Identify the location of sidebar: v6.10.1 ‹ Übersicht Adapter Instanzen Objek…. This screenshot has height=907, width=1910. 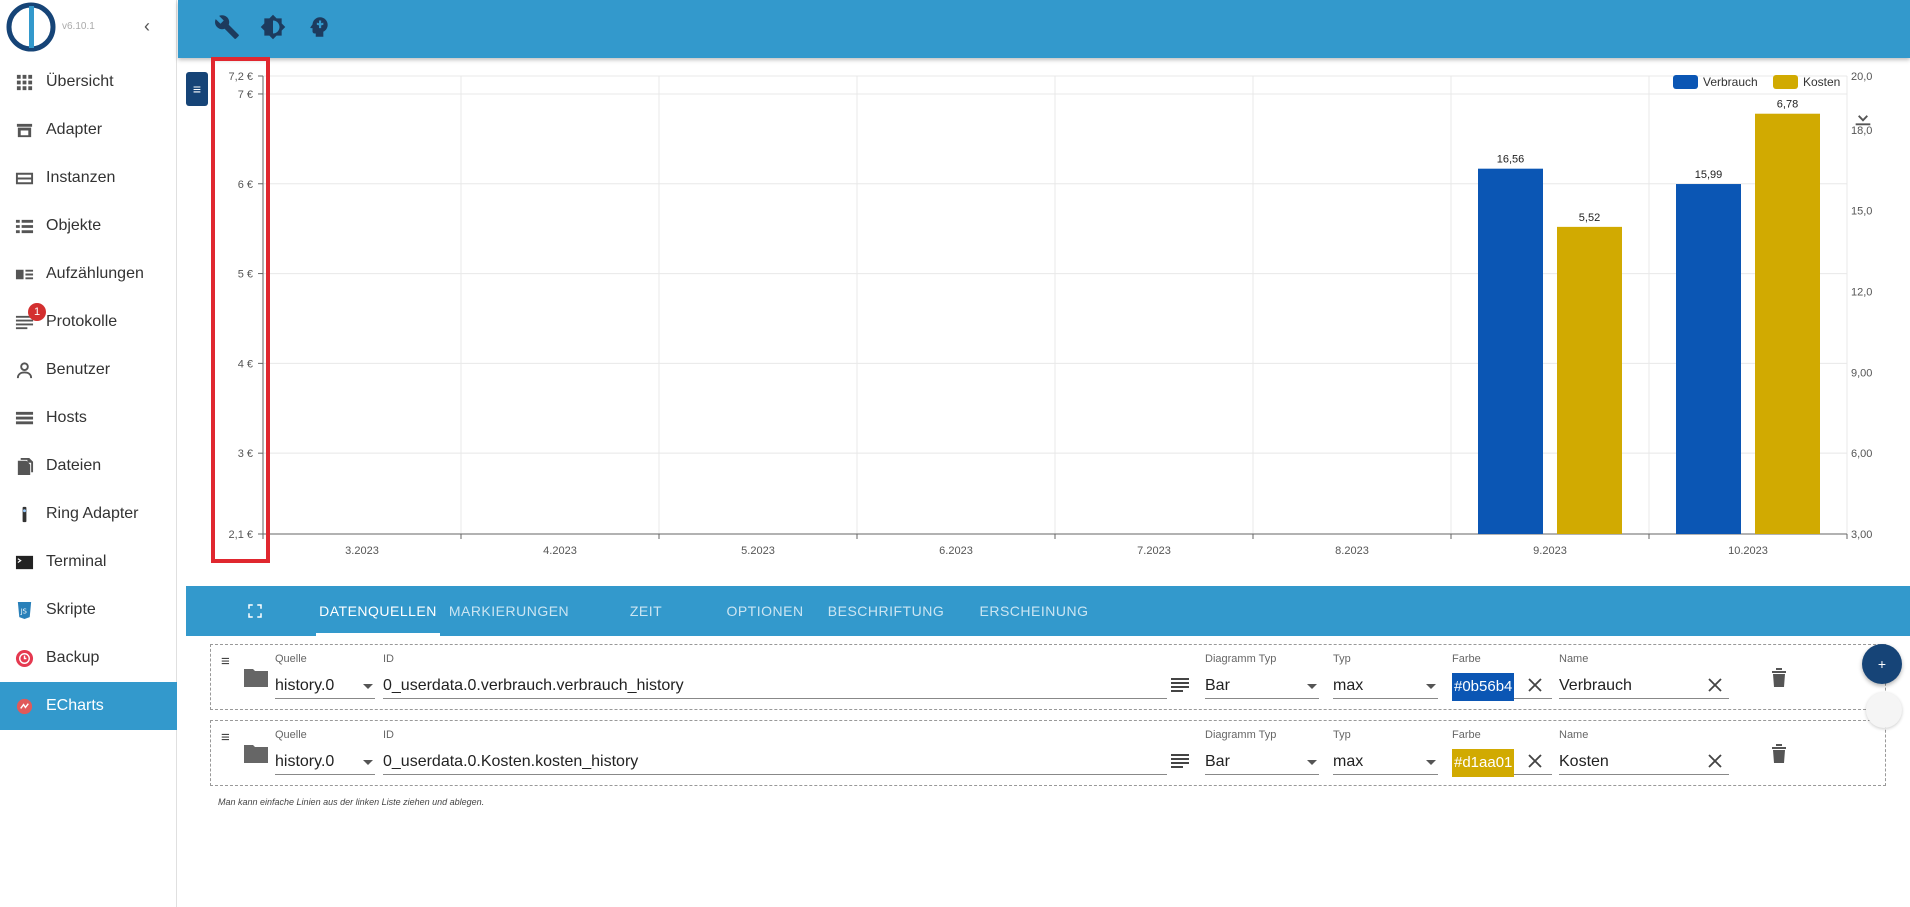
(88, 453).